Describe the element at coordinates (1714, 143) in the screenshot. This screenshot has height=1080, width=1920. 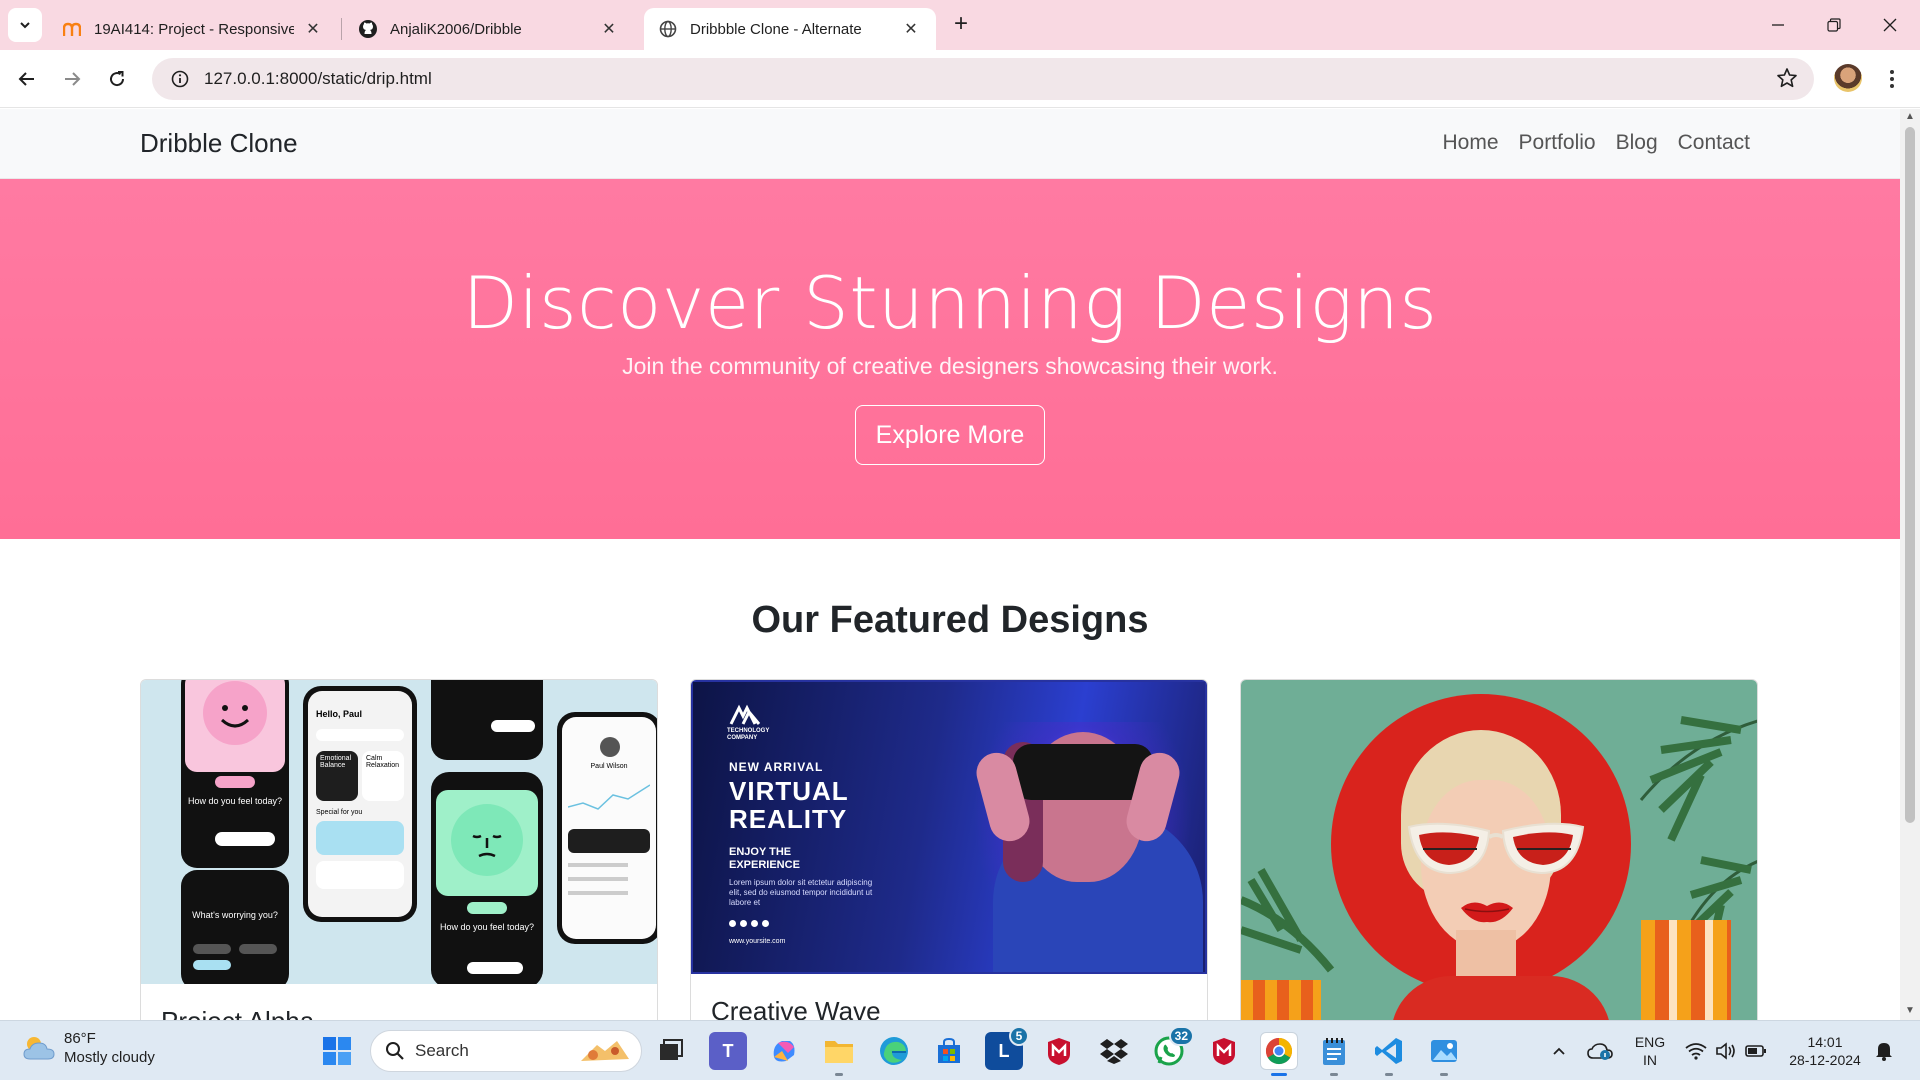
I see `nav-link-contact: Contact` at that location.